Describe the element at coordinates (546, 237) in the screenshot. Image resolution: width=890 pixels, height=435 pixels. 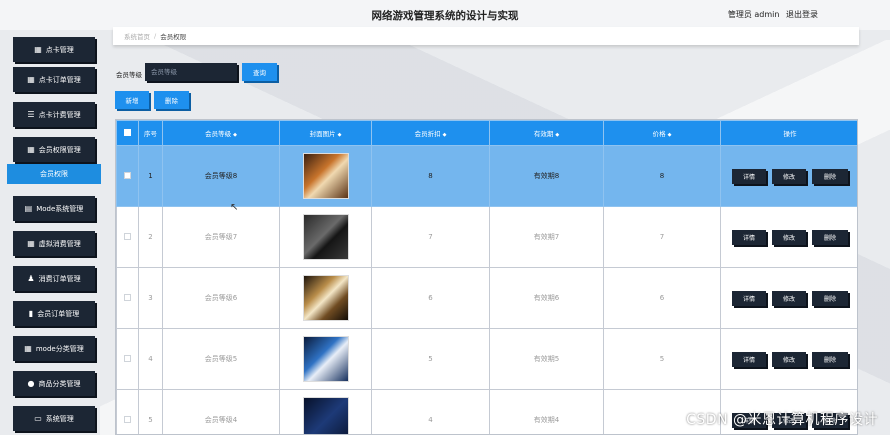
I see `cell-validity: 有效期7` at that location.